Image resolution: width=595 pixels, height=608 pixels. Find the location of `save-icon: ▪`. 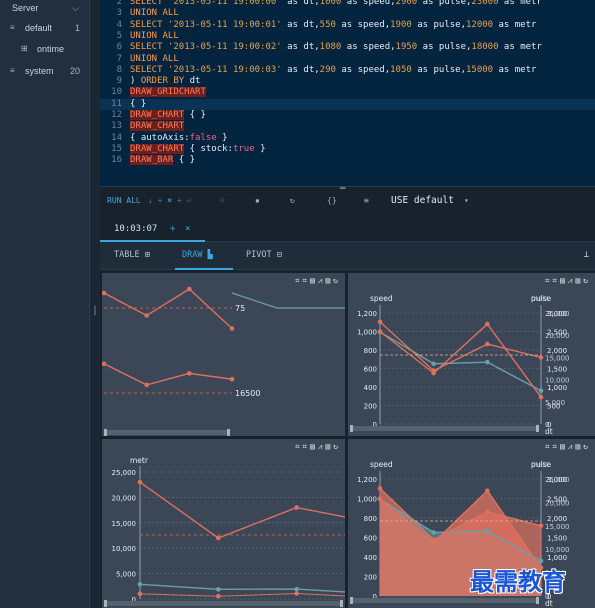

save-icon: ▪ is located at coordinates (257, 200).